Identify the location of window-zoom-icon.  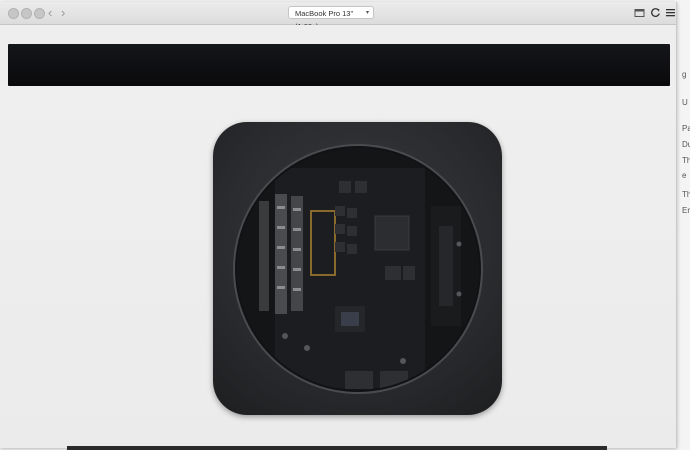
(39, 13).